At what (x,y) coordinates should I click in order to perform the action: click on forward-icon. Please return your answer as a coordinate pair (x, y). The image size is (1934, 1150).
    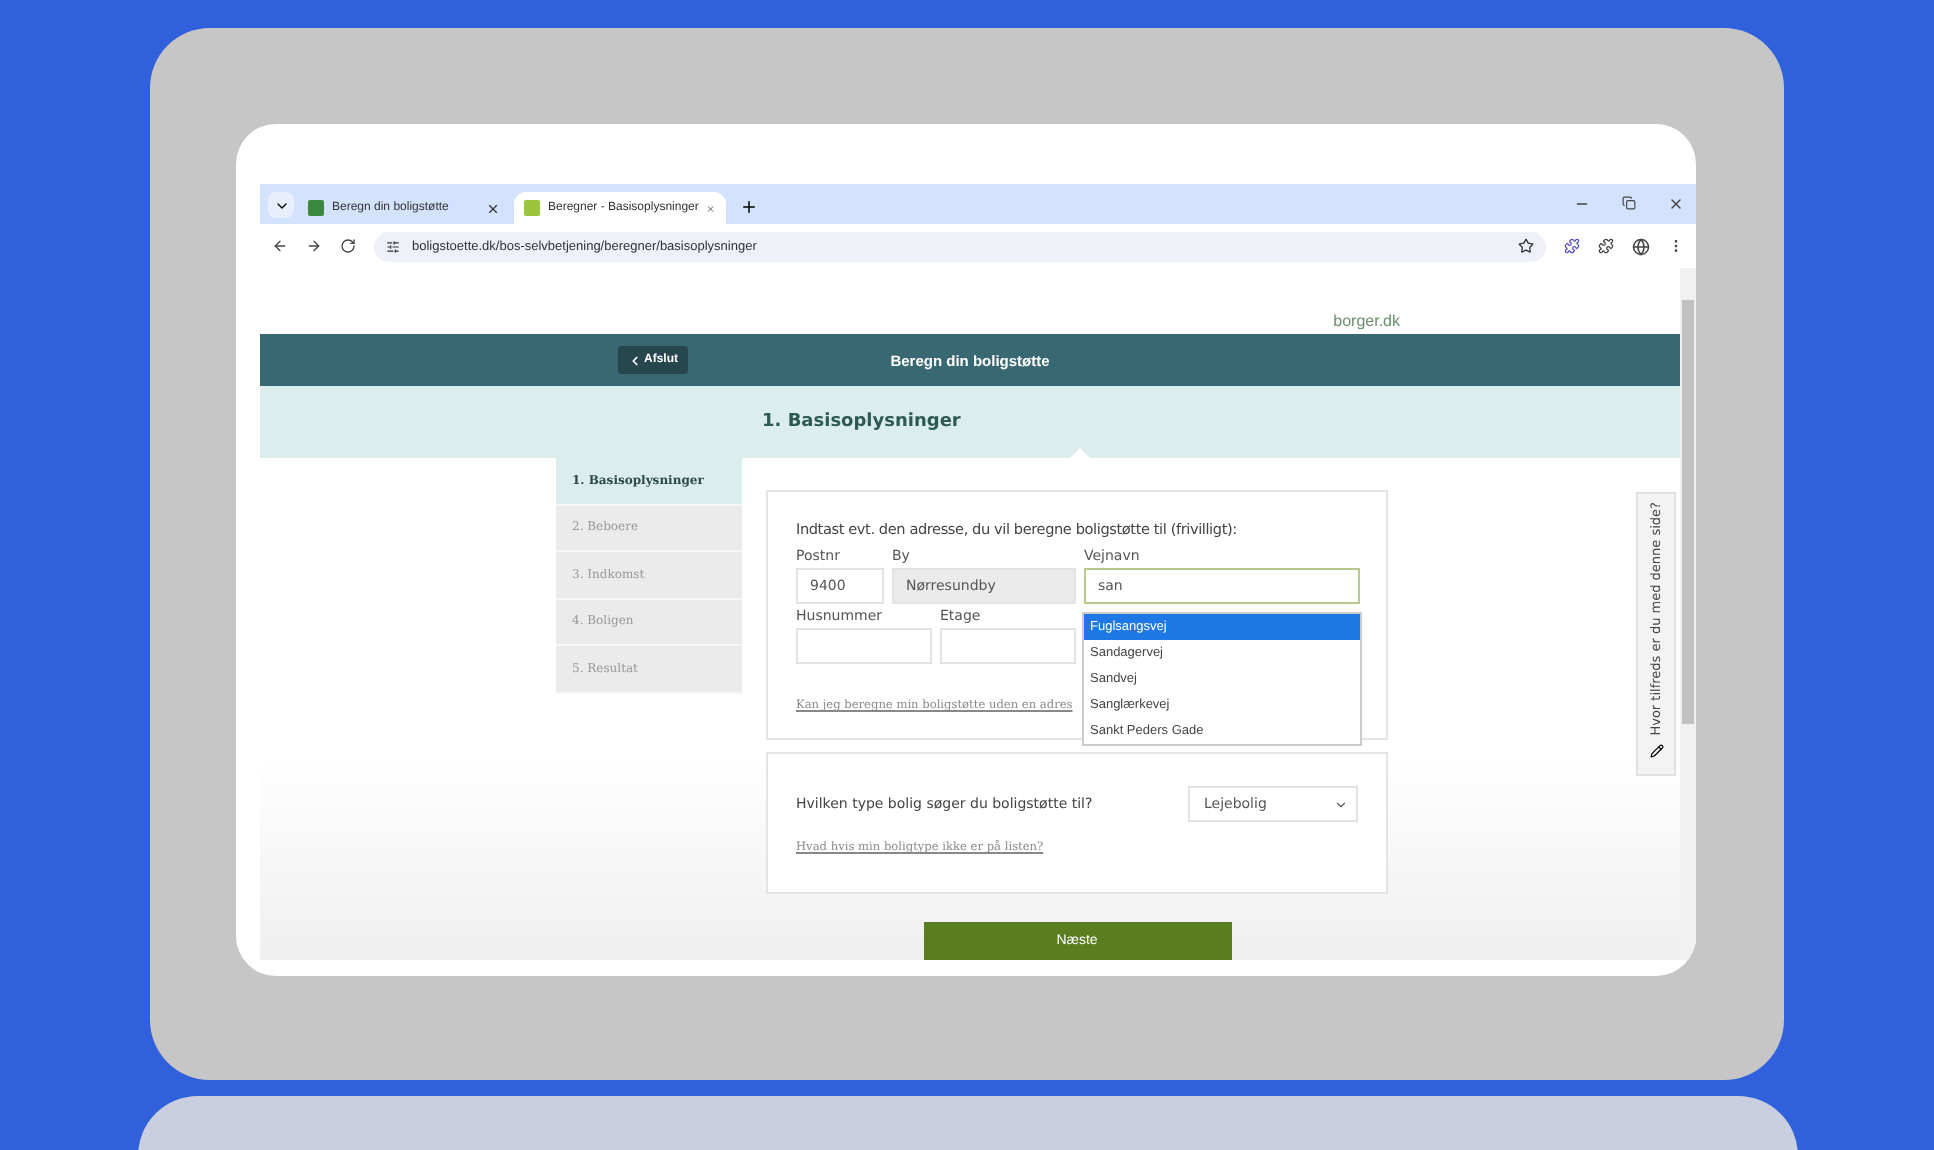
    Looking at the image, I should click on (314, 246).